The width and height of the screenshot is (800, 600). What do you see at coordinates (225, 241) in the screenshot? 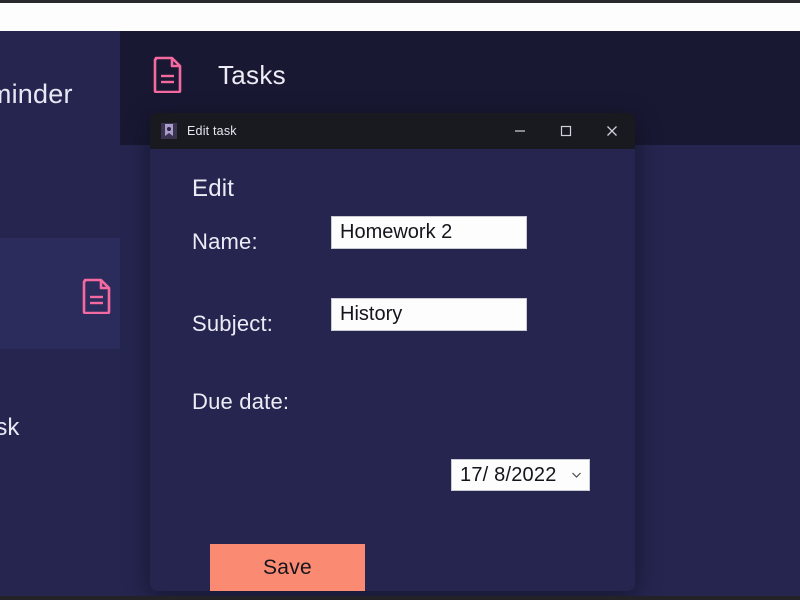
I see `name-label: Name:` at bounding box center [225, 241].